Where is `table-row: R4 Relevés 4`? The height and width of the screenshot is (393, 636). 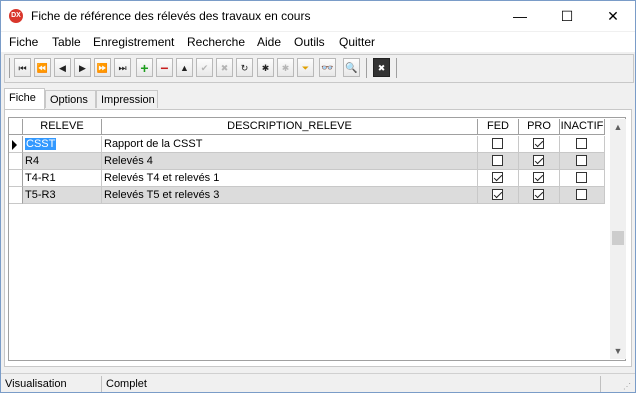
table-row: R4 Relevés 4 is located at coordinates (307, 161).